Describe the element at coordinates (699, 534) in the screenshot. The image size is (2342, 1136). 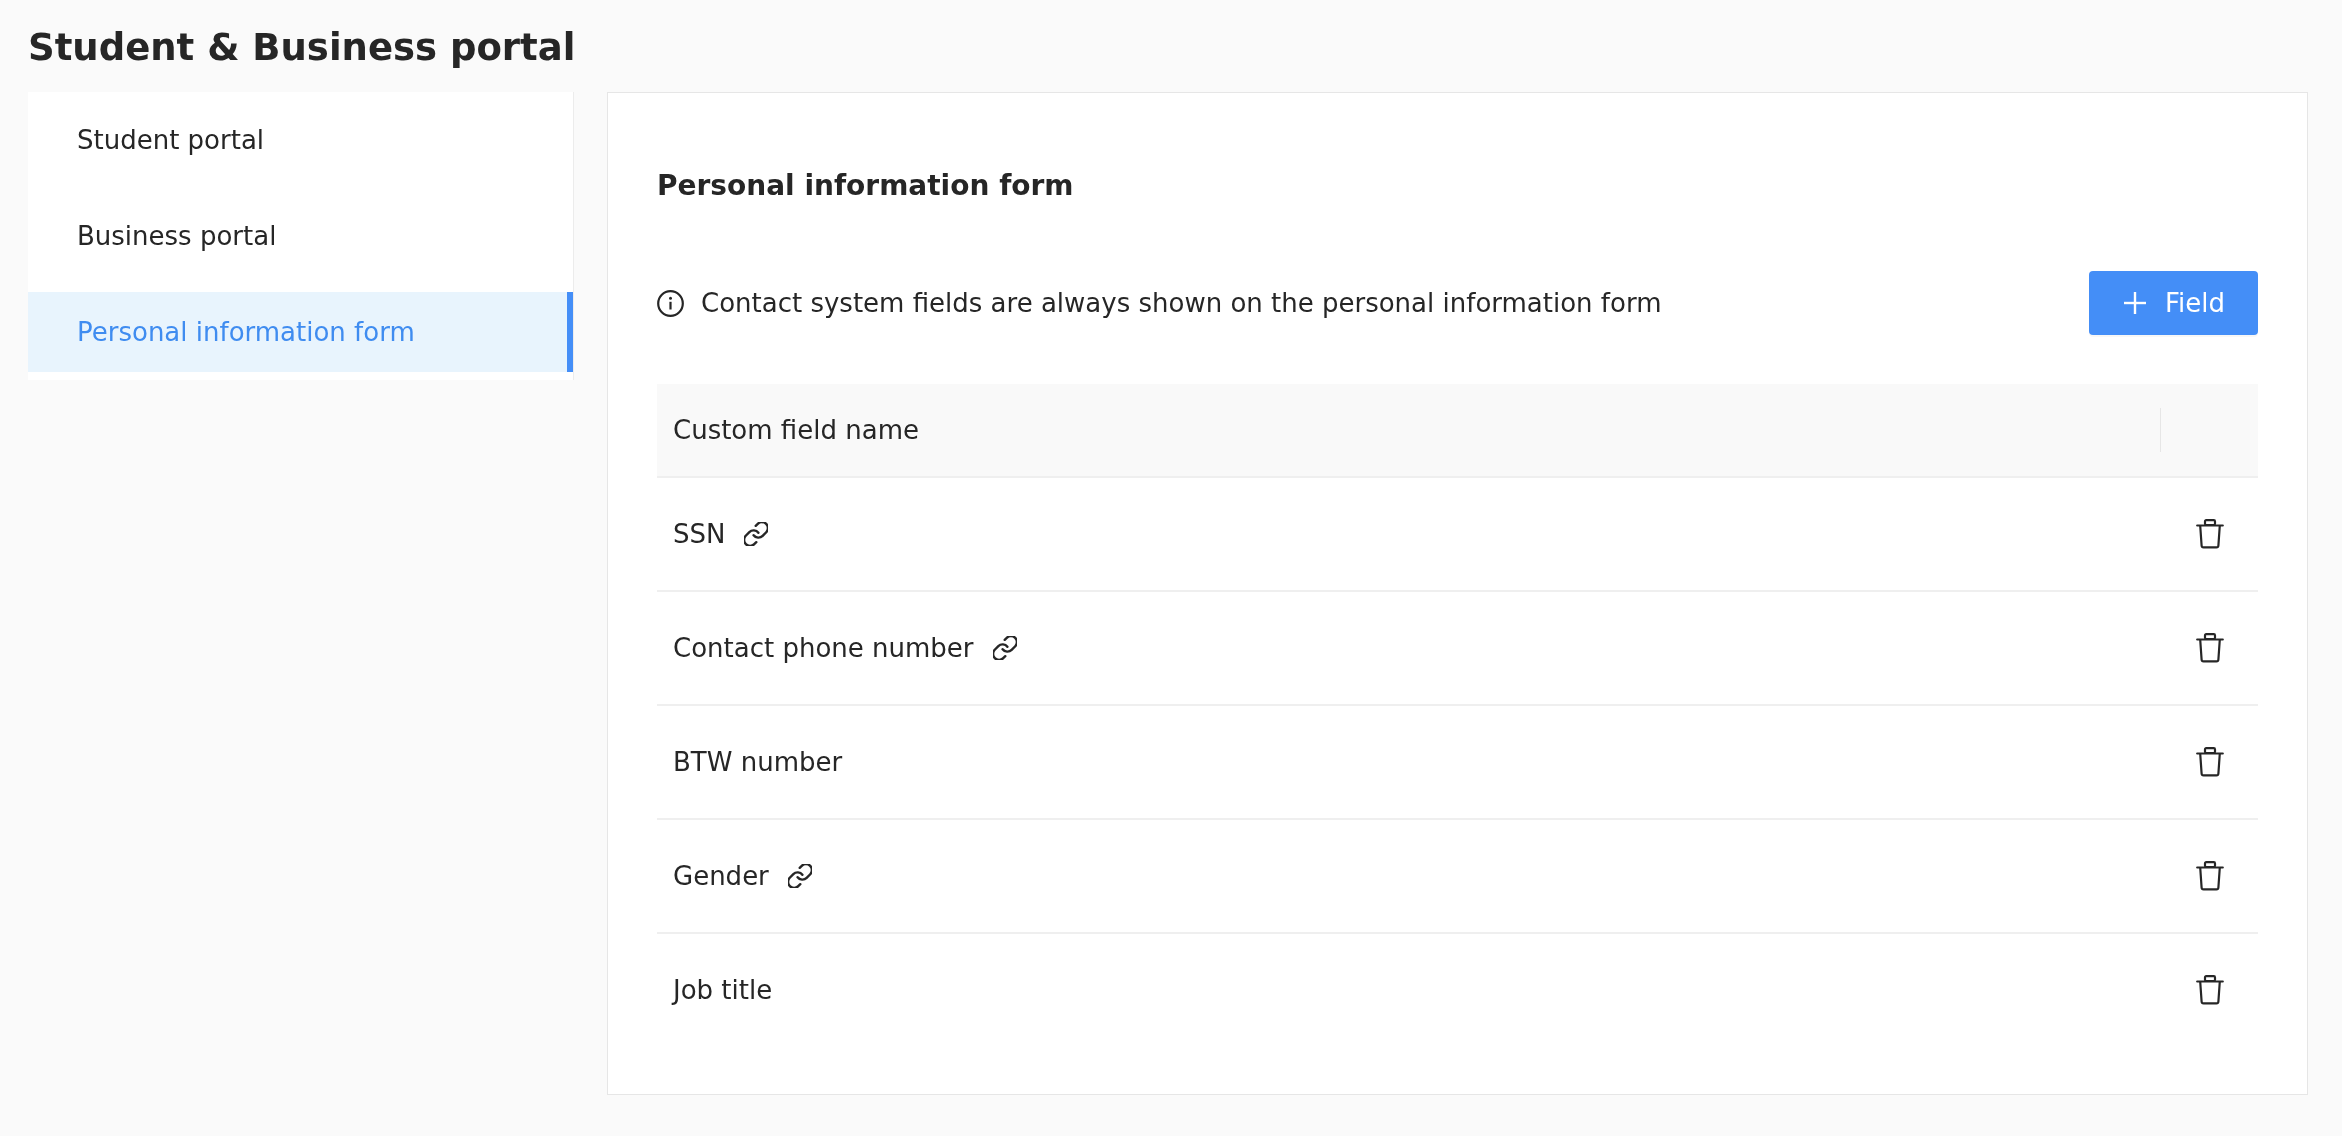
I see `table-cell: SSN` at that location.